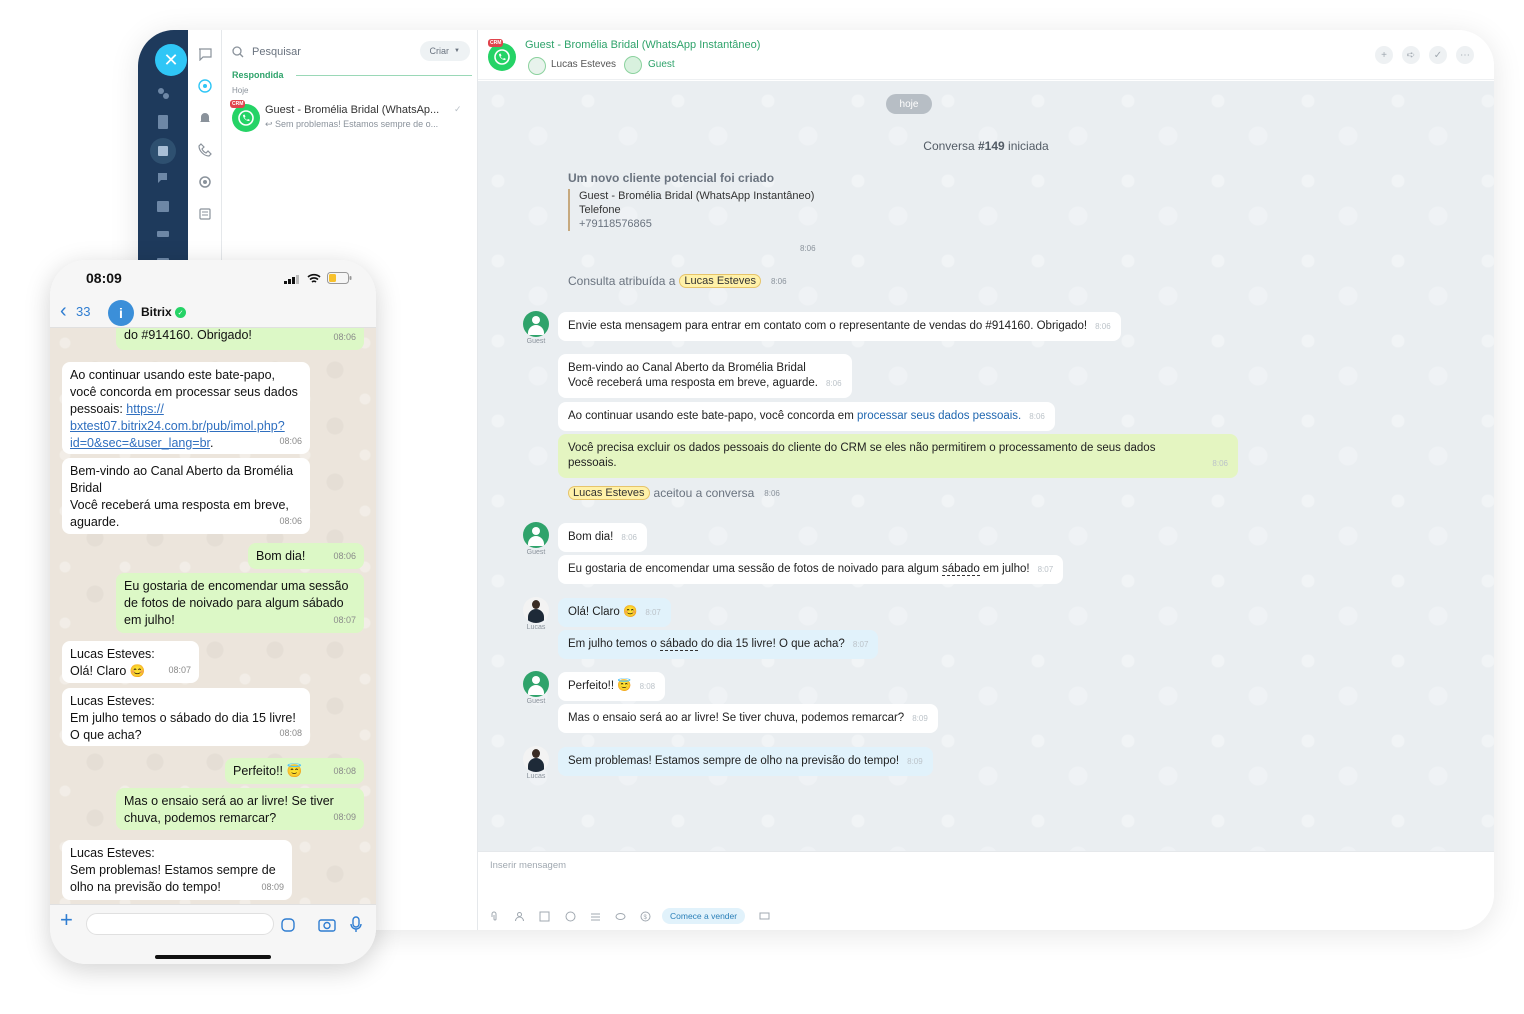 The height and width of the screenshot is (1014, 1524). I want to click on date-pill: hoje, so click(909, 104).